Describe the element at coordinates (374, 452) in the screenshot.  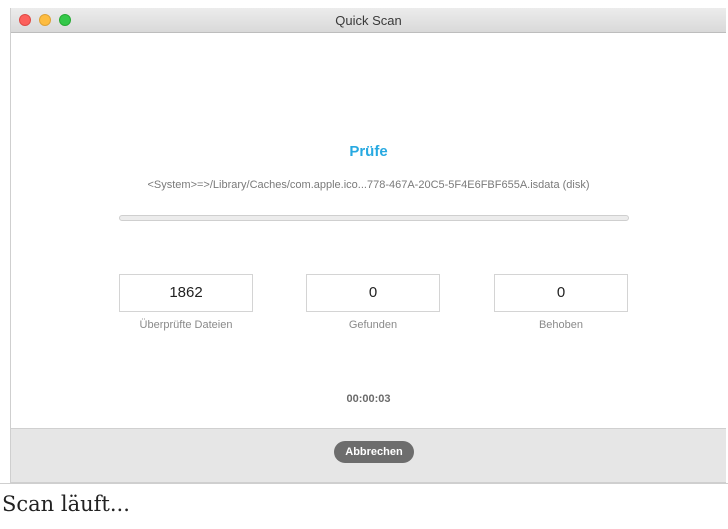
I see `cancel-button: Abbrechen` at that location.